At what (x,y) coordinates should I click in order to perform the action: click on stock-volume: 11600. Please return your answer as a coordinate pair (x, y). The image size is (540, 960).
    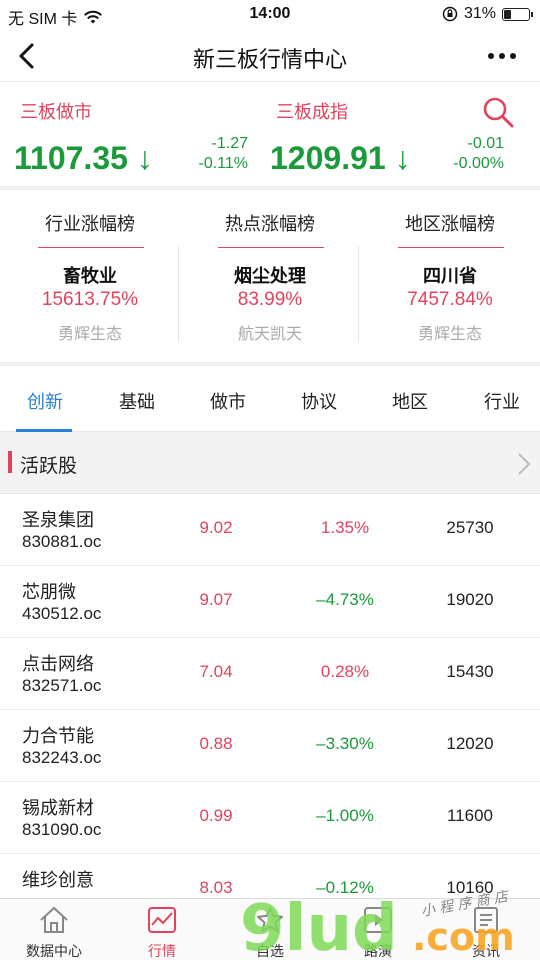
    Looking at the image, I should click on (469, 815).